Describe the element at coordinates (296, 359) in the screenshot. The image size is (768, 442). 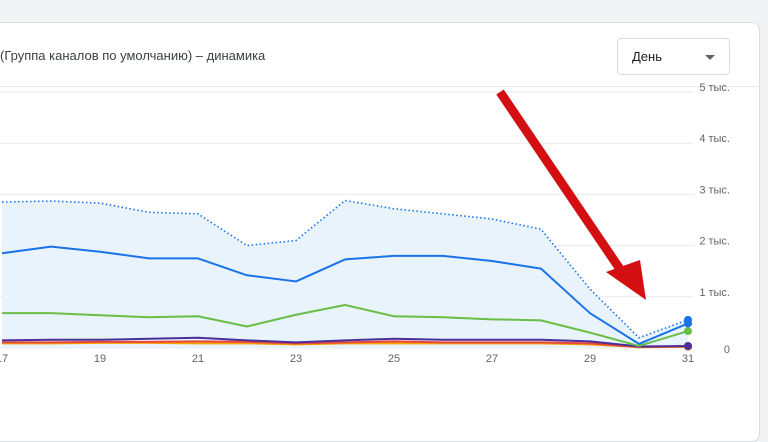
I see `x-tick-label: 23` at that location.